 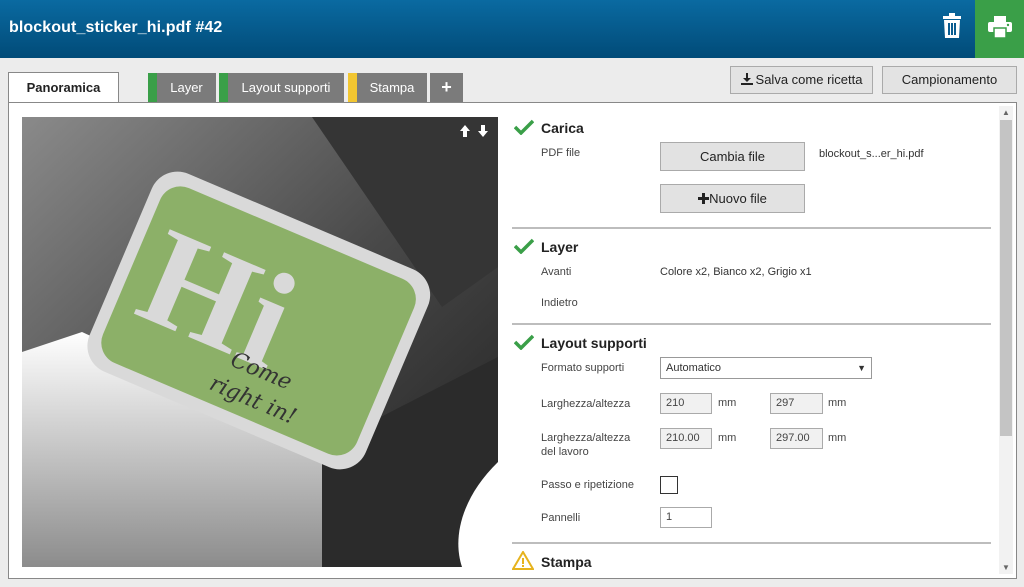 I want to click on section-stampa-title: Stampa, so click(x=566, y=562).